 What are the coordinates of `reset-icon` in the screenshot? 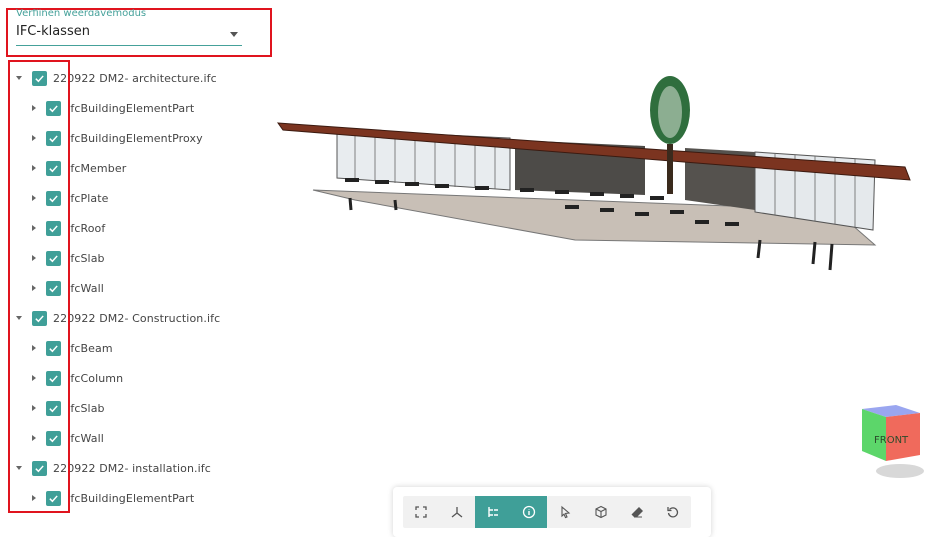 It's located at (673, 512).